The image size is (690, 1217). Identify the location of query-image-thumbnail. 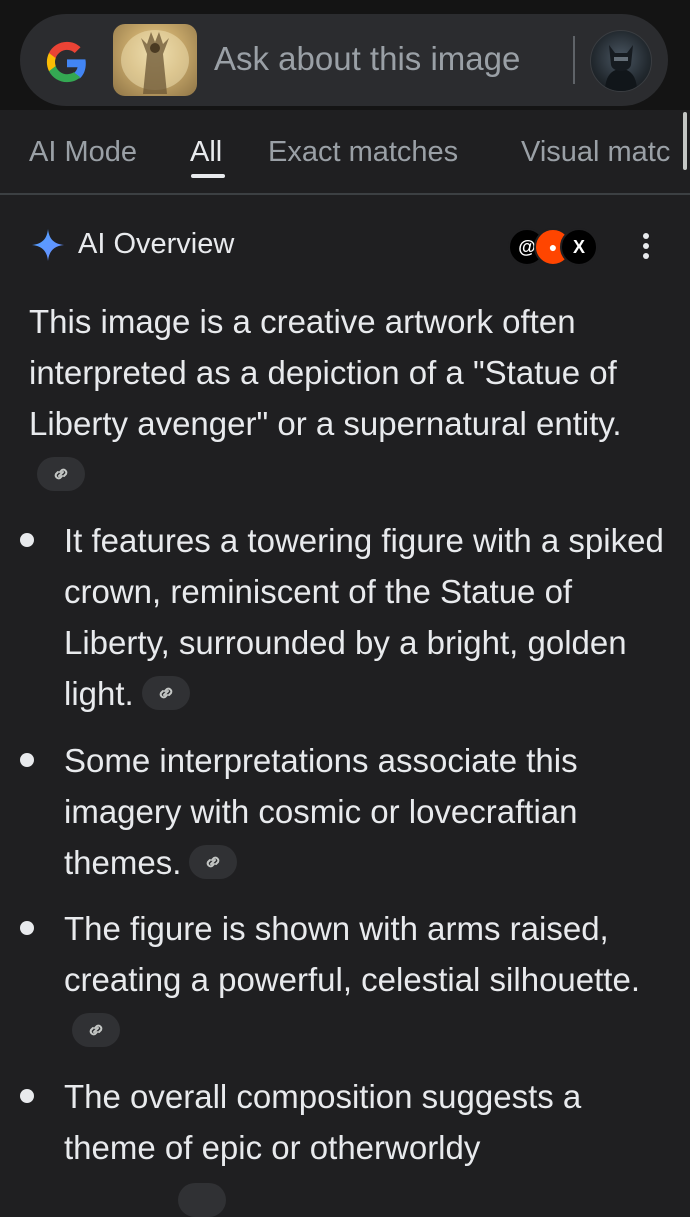
(155, 60).